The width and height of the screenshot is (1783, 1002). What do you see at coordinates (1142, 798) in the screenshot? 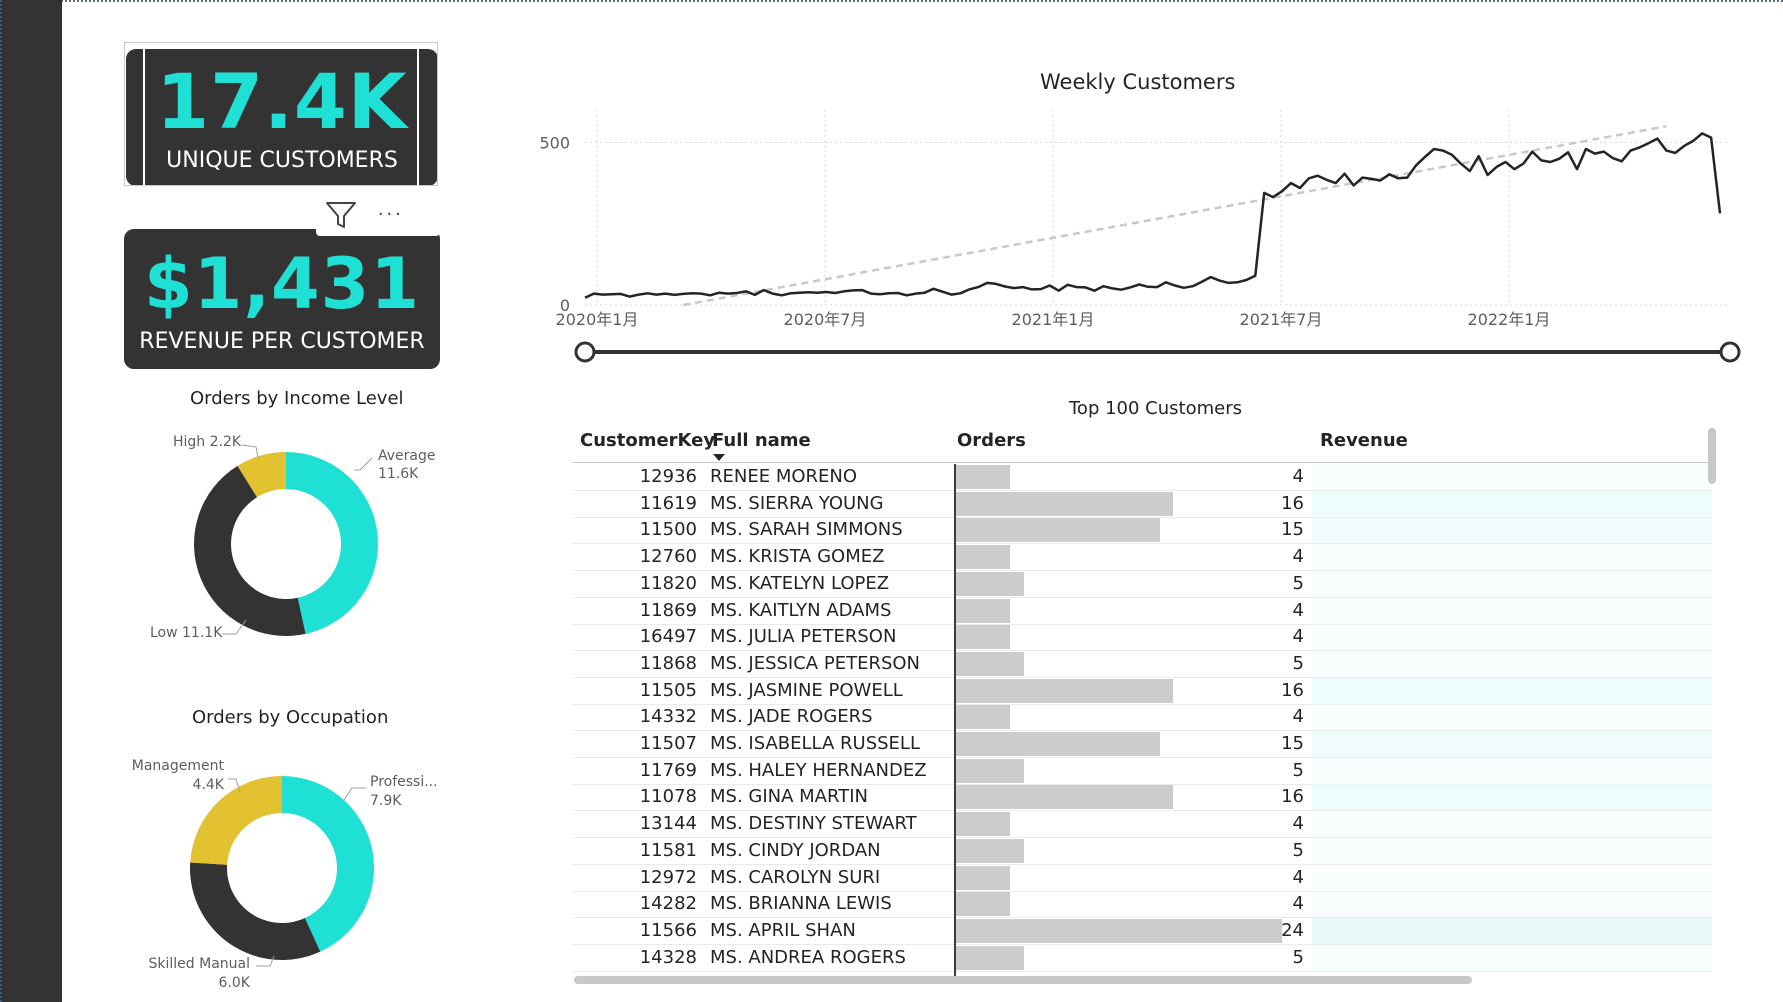
I see `table-row: 11078 MS. GINA MARTIN 16` at bounding box center [1142, 798].